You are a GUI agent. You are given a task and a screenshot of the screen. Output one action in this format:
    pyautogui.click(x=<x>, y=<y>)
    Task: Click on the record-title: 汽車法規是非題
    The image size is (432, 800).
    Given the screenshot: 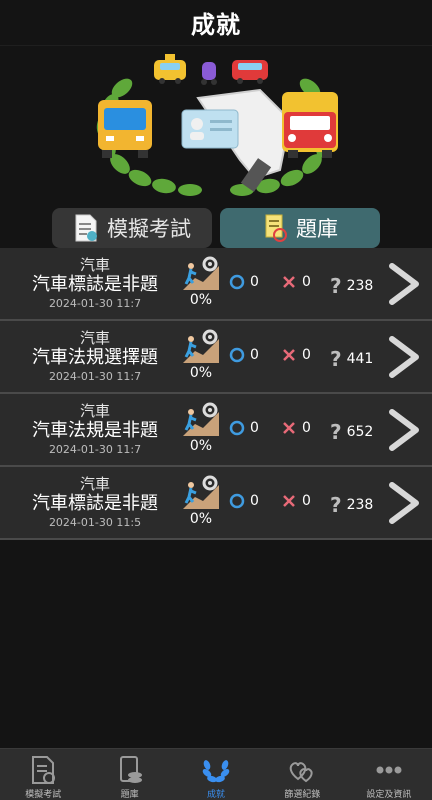 What is the action you would take?
    pyautogui.click(x=95, y=430)
    